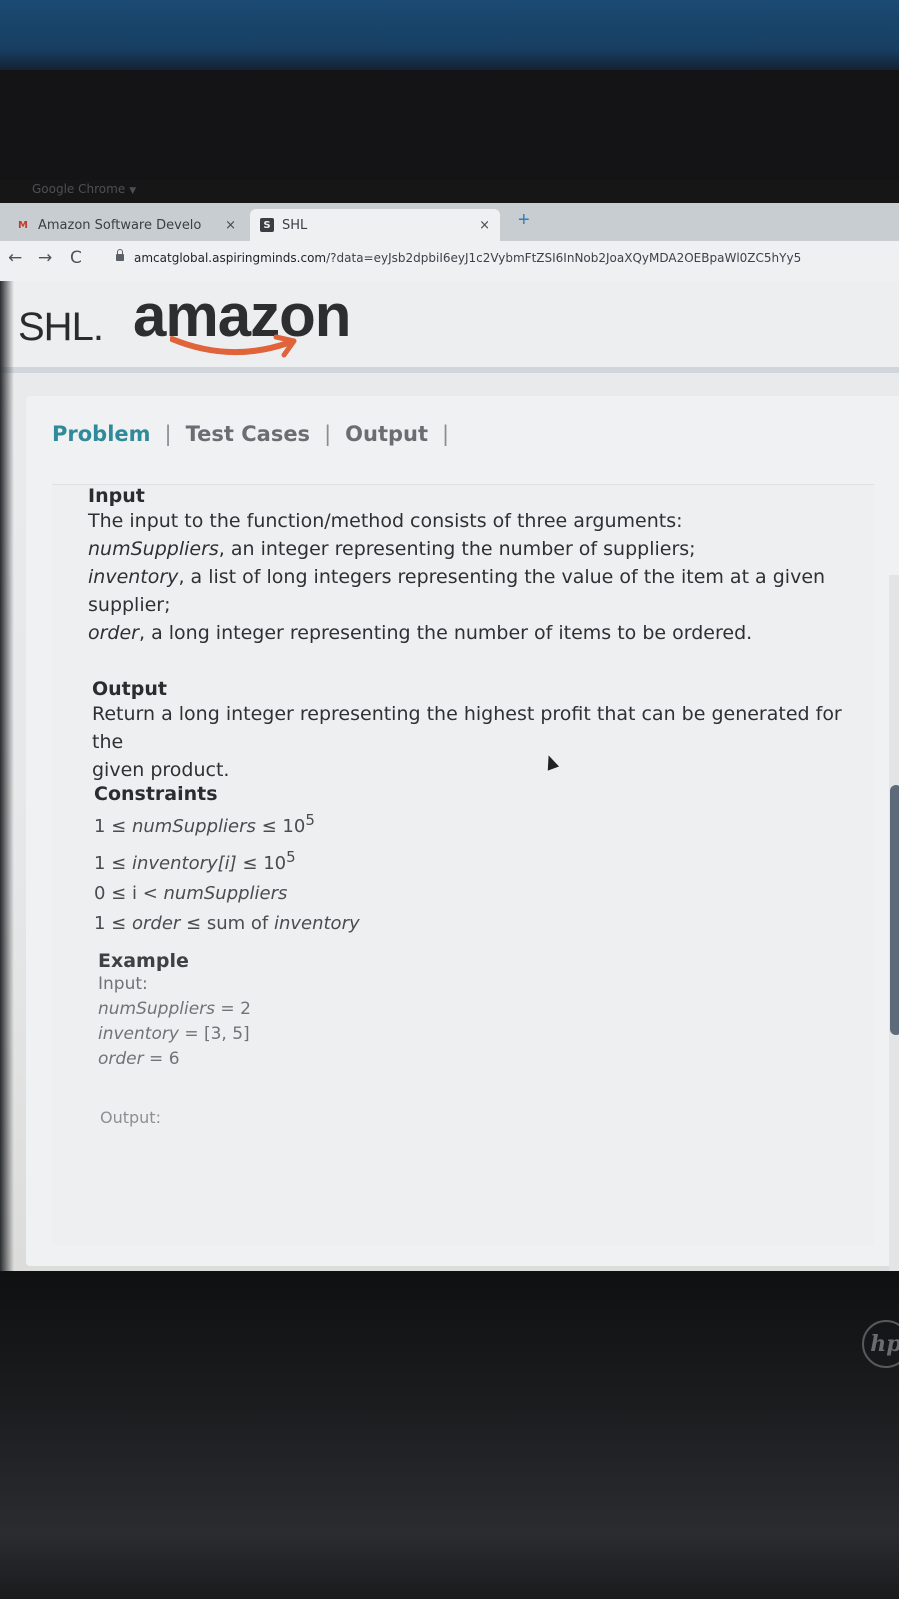 Image resolution: width=899 pixels, height=1599 pixels. I want to click on lock-icon, so click(120, 255).